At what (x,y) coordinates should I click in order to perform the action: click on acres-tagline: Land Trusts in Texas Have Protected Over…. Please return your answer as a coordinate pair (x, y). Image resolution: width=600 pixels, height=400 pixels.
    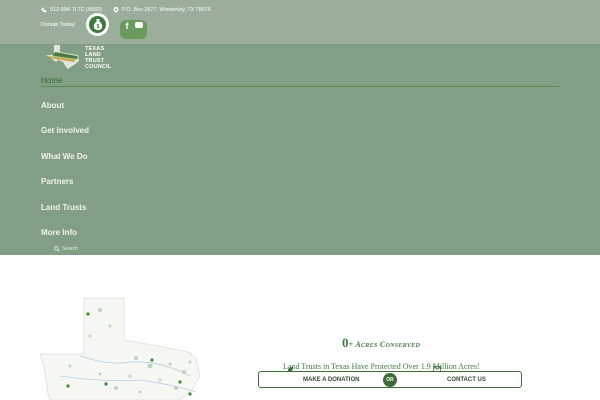
    Looking at the image, I should click on (381, 366).